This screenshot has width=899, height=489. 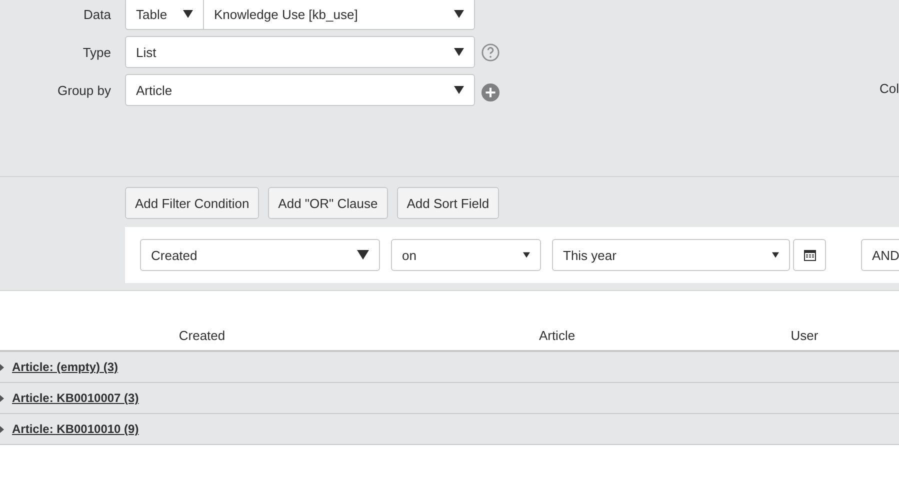 I want to click on filter-button: Add "OR" Clause, so click(x=328, y=203).